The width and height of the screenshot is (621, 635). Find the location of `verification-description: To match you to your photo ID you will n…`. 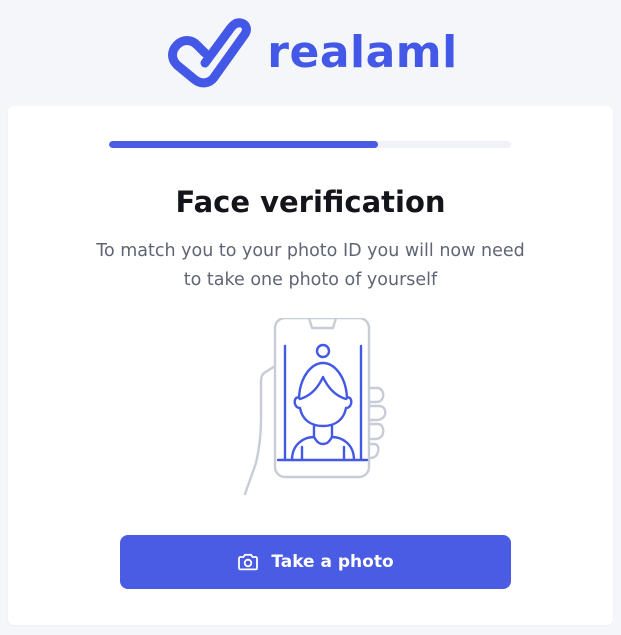

verification-description: To match you to your photo ID you will n… is located at coordinates (310, 265).